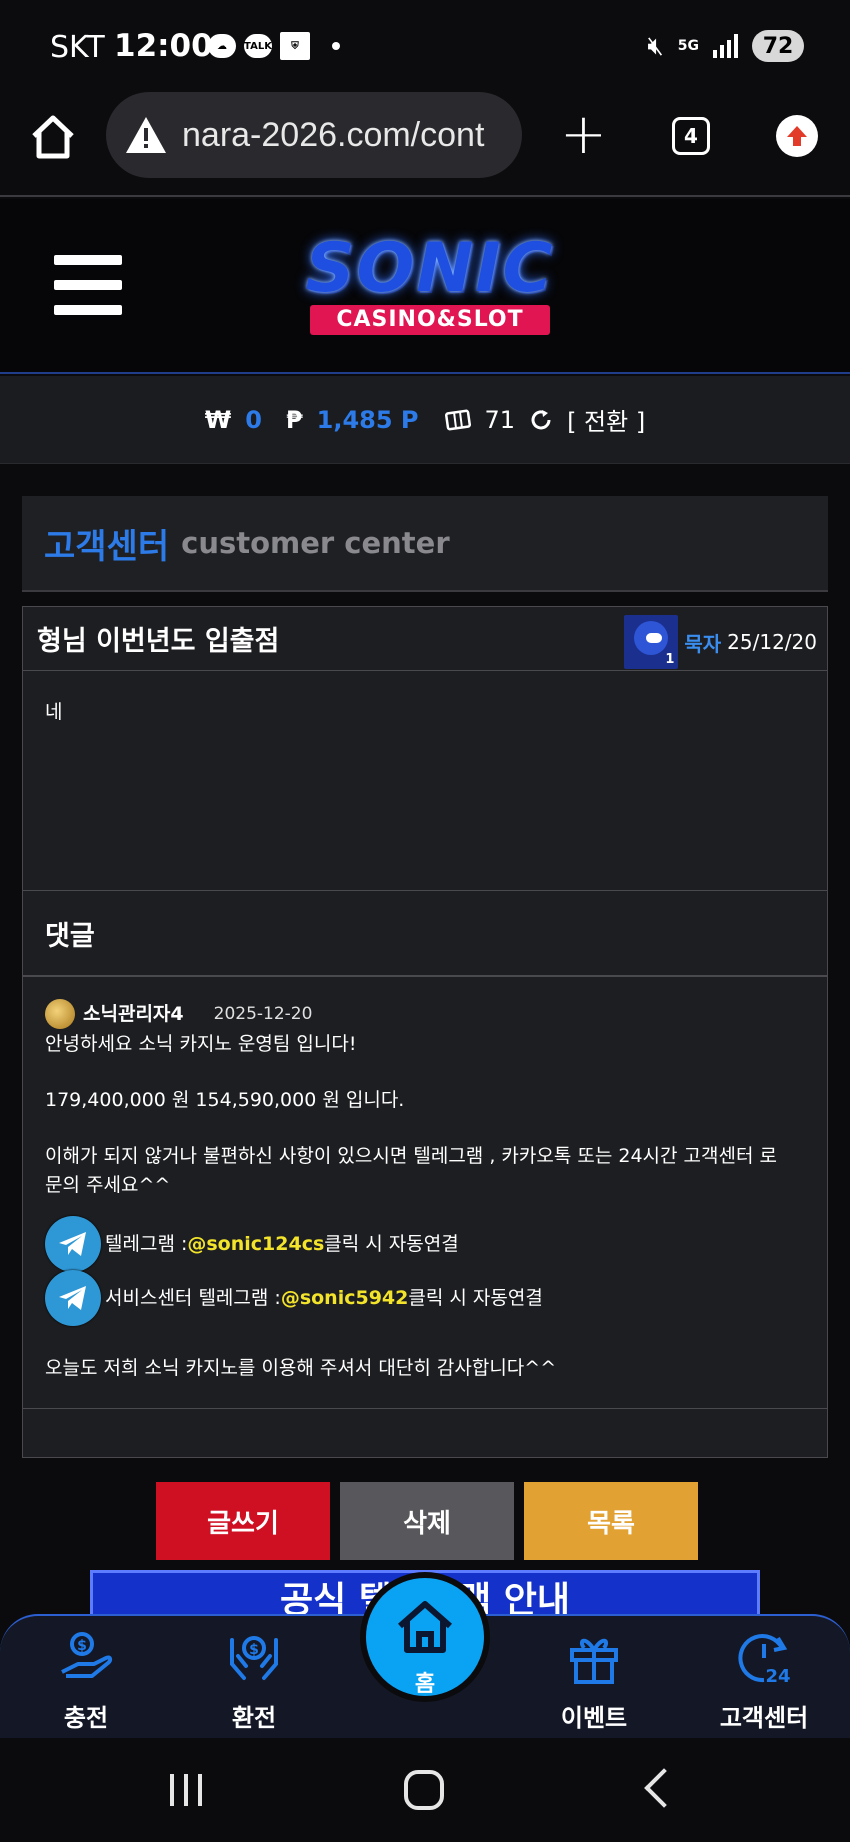 The height and width of the screenshot is (1842, 850). I want to click on battery-indicator: 72, so click(778, 46).